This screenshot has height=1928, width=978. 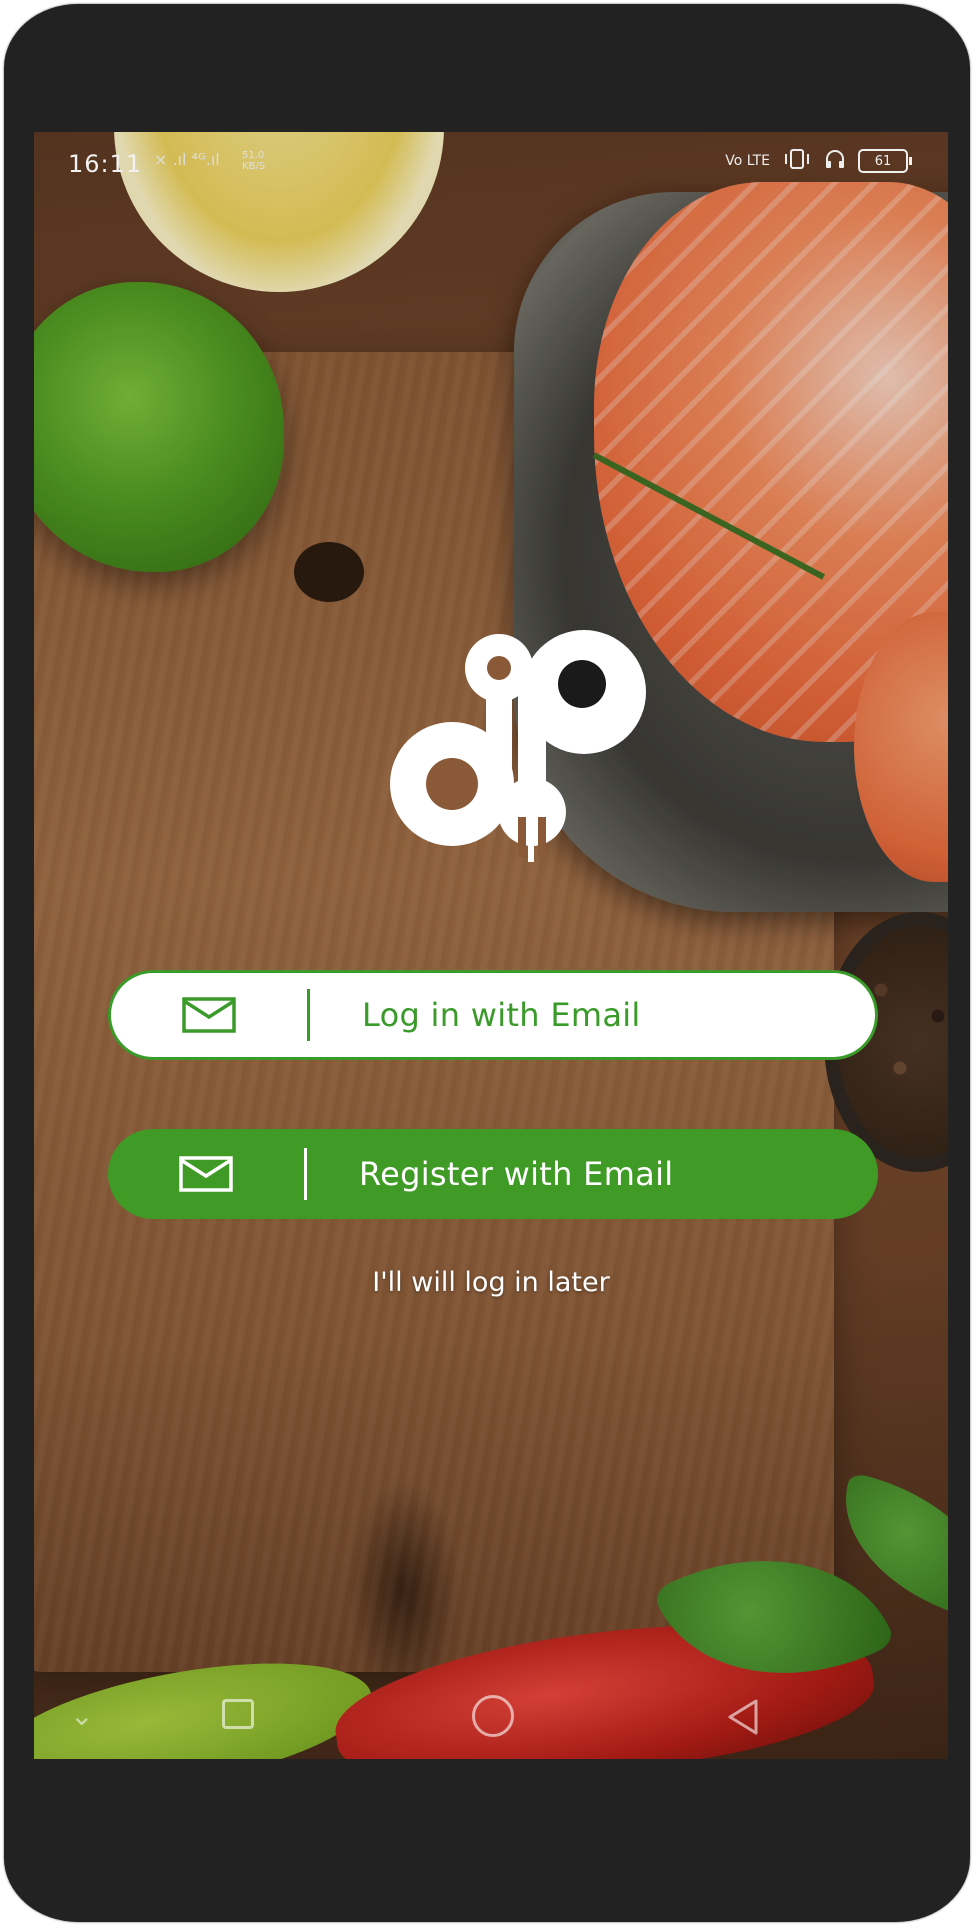 I want to click on dp-logo, so click(x=524, y=742).